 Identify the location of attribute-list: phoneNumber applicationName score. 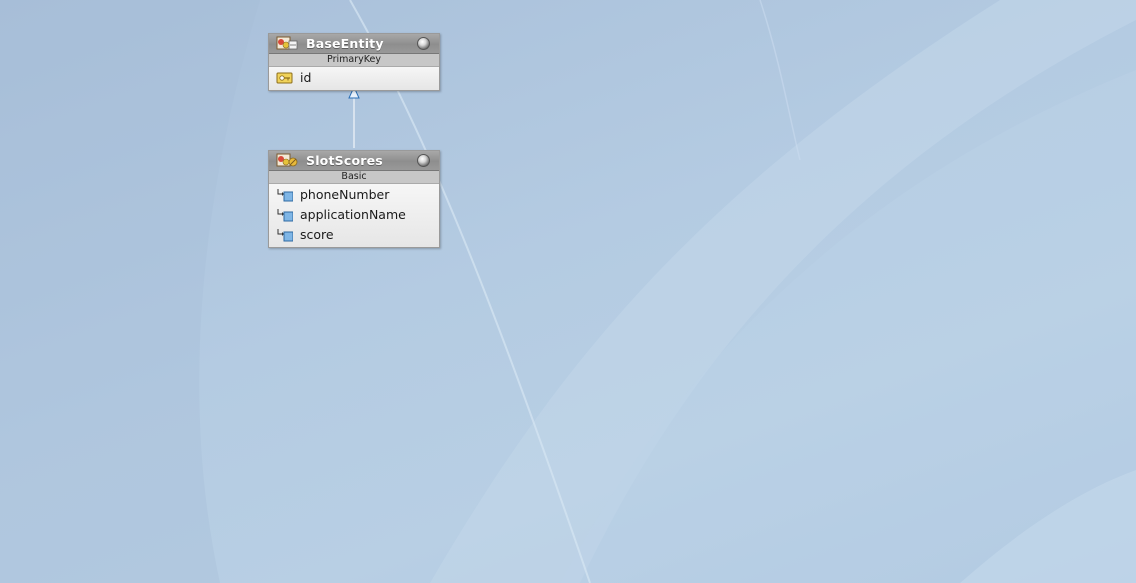
(354, 215).